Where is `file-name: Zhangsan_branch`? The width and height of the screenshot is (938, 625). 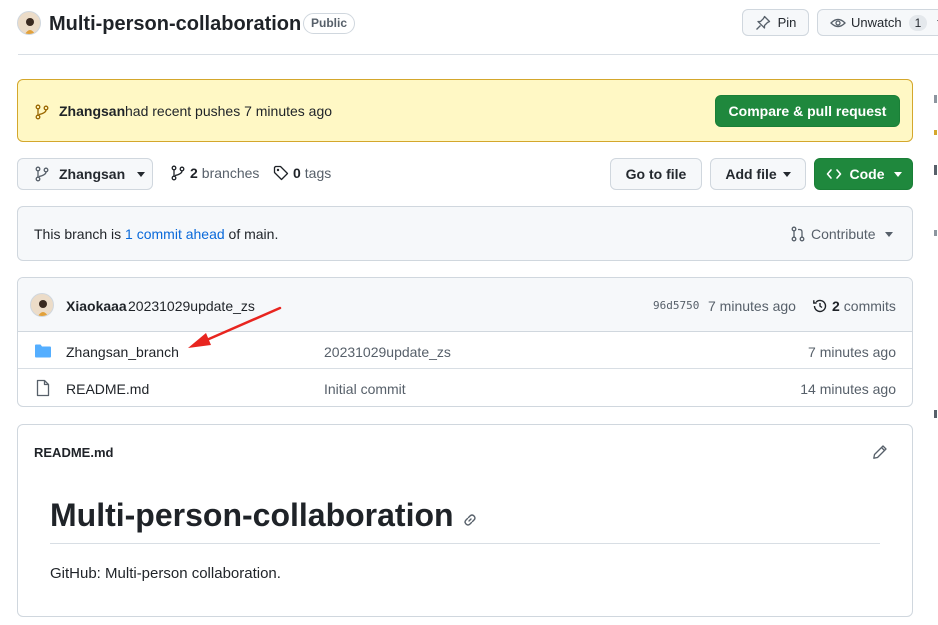 file-name: Zhangsan_branch is located at coordinates (122, 352).